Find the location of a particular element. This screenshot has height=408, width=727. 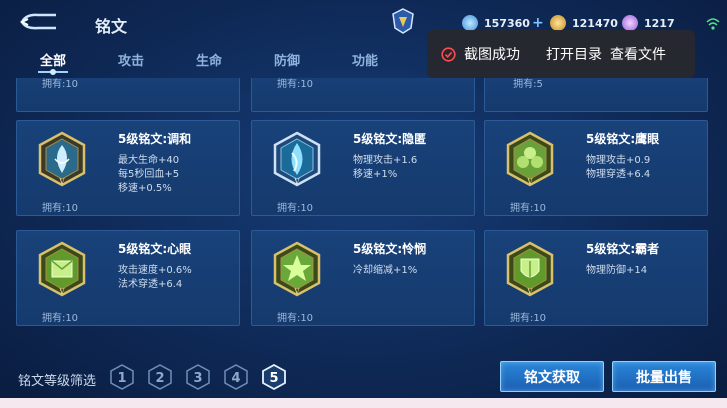

bottom-strip is located at coordinates (363, 403).